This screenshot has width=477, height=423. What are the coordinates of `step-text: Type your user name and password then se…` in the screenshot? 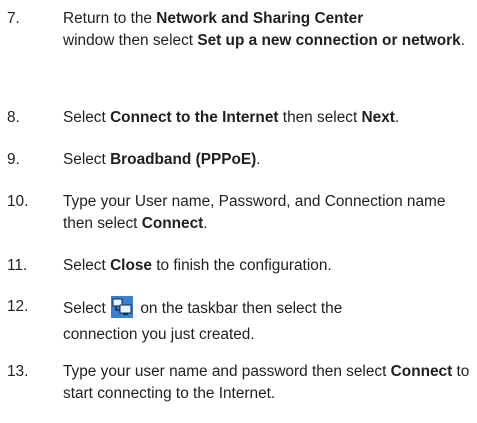 It's located at (266, 382).